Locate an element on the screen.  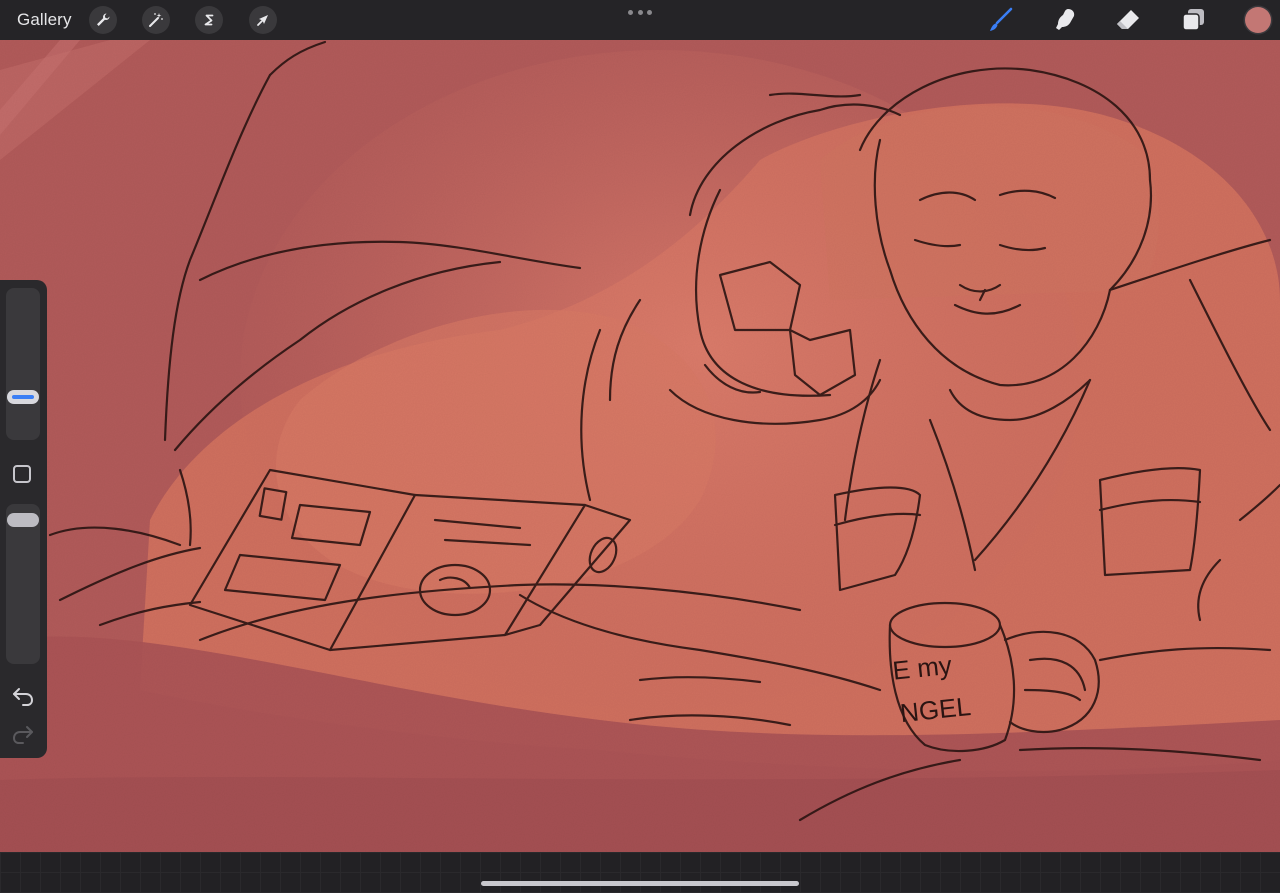
magic-wand-icon is located at coordinates (156, 20).